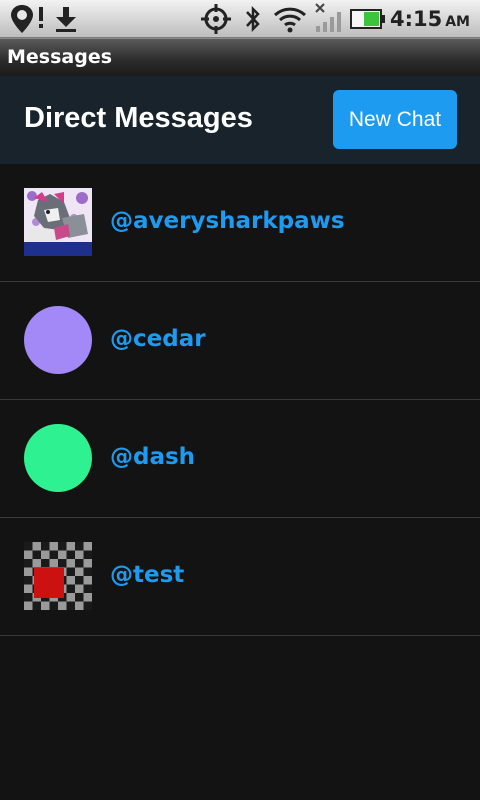 The image size is (480, 800). What do you see at coordinates (416, 19) in the screenshot?
I see `clock-time: 4:15` at bounding box center [416, 19].